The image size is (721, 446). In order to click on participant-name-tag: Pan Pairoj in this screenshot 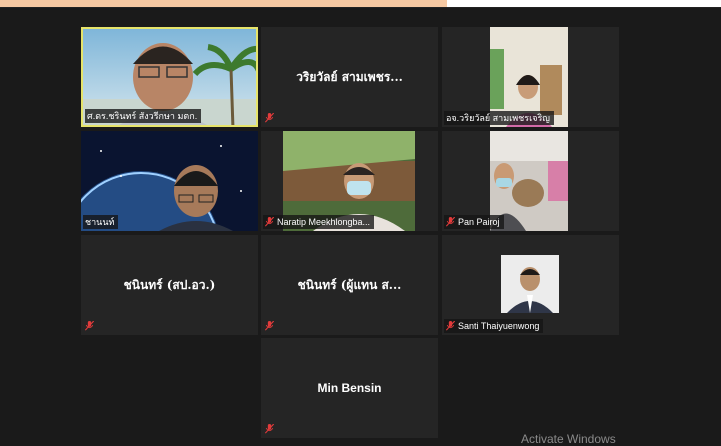, I will do `click(474, 222)`.